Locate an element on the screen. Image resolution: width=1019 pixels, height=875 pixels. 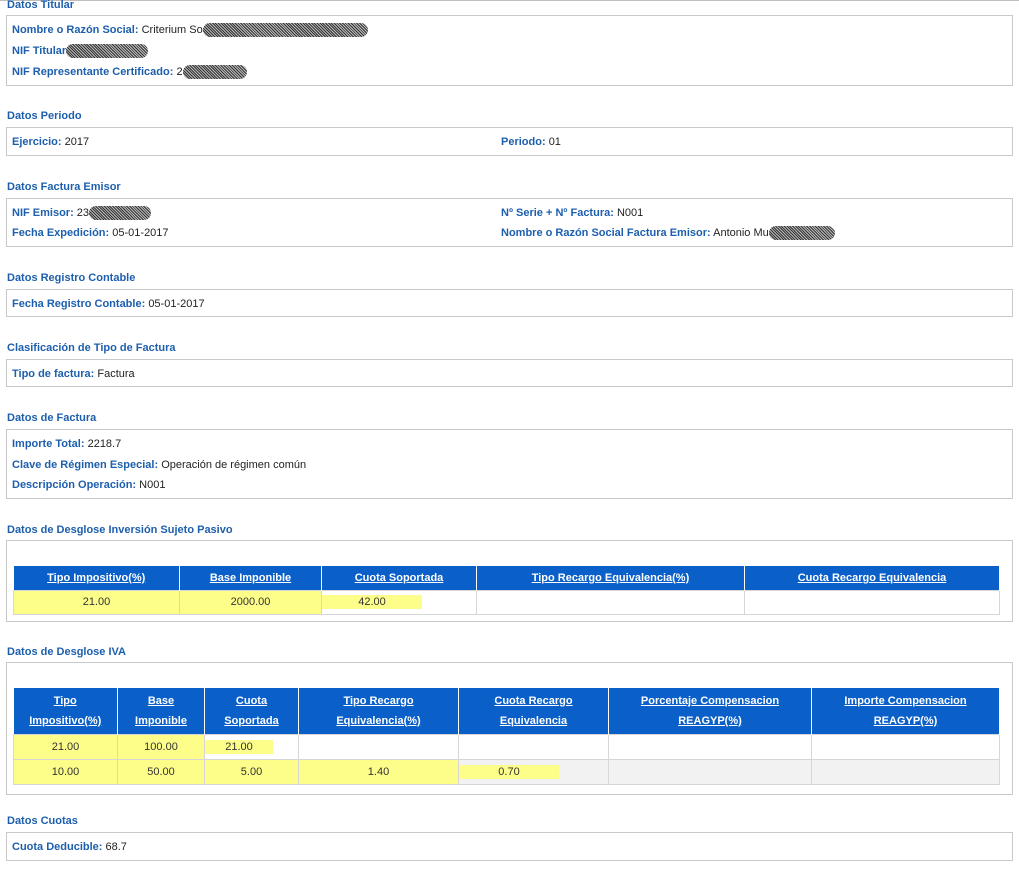
label-importe-total: Importe Total: is located at coordinates (48, 444).